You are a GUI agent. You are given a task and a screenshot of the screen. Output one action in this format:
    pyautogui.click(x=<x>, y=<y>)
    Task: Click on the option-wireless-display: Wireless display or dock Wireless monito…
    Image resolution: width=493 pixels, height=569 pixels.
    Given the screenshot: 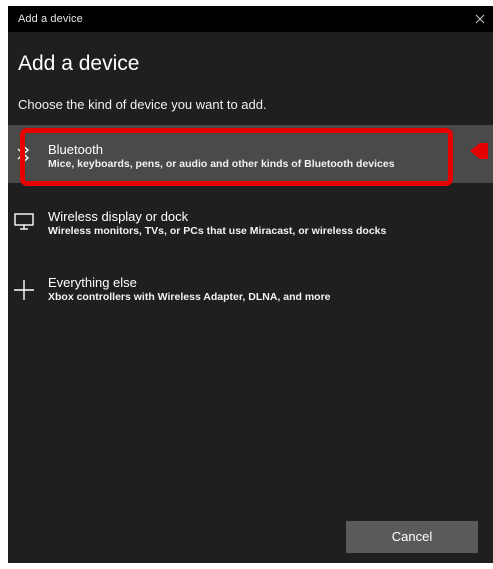 What is the action you would take?
    pyautogui.click(x=250, y=231)
    